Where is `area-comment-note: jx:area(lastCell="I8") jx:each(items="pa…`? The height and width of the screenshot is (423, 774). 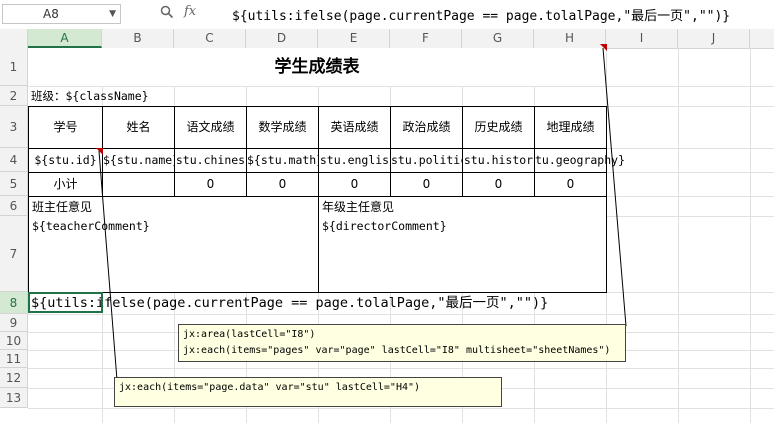
area-comment-note: jx:area(lastCell="I8") jx:each(items="pa… is located at coordinates (402, 343).